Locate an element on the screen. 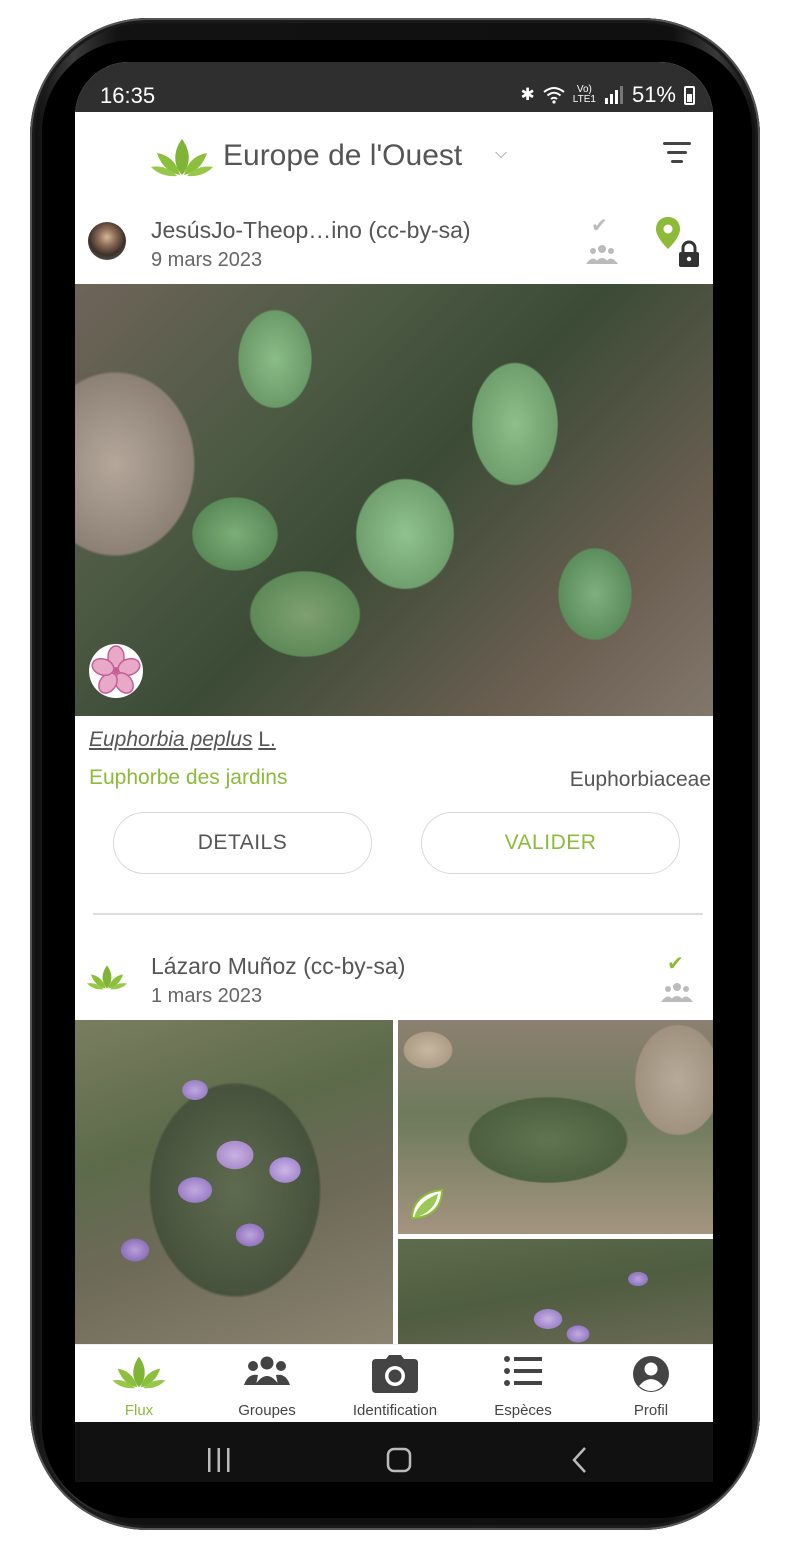 The width and height of the screenshot is (793, 1557). bluetooth-icon: ✱ is located at coordinates (527, 94).